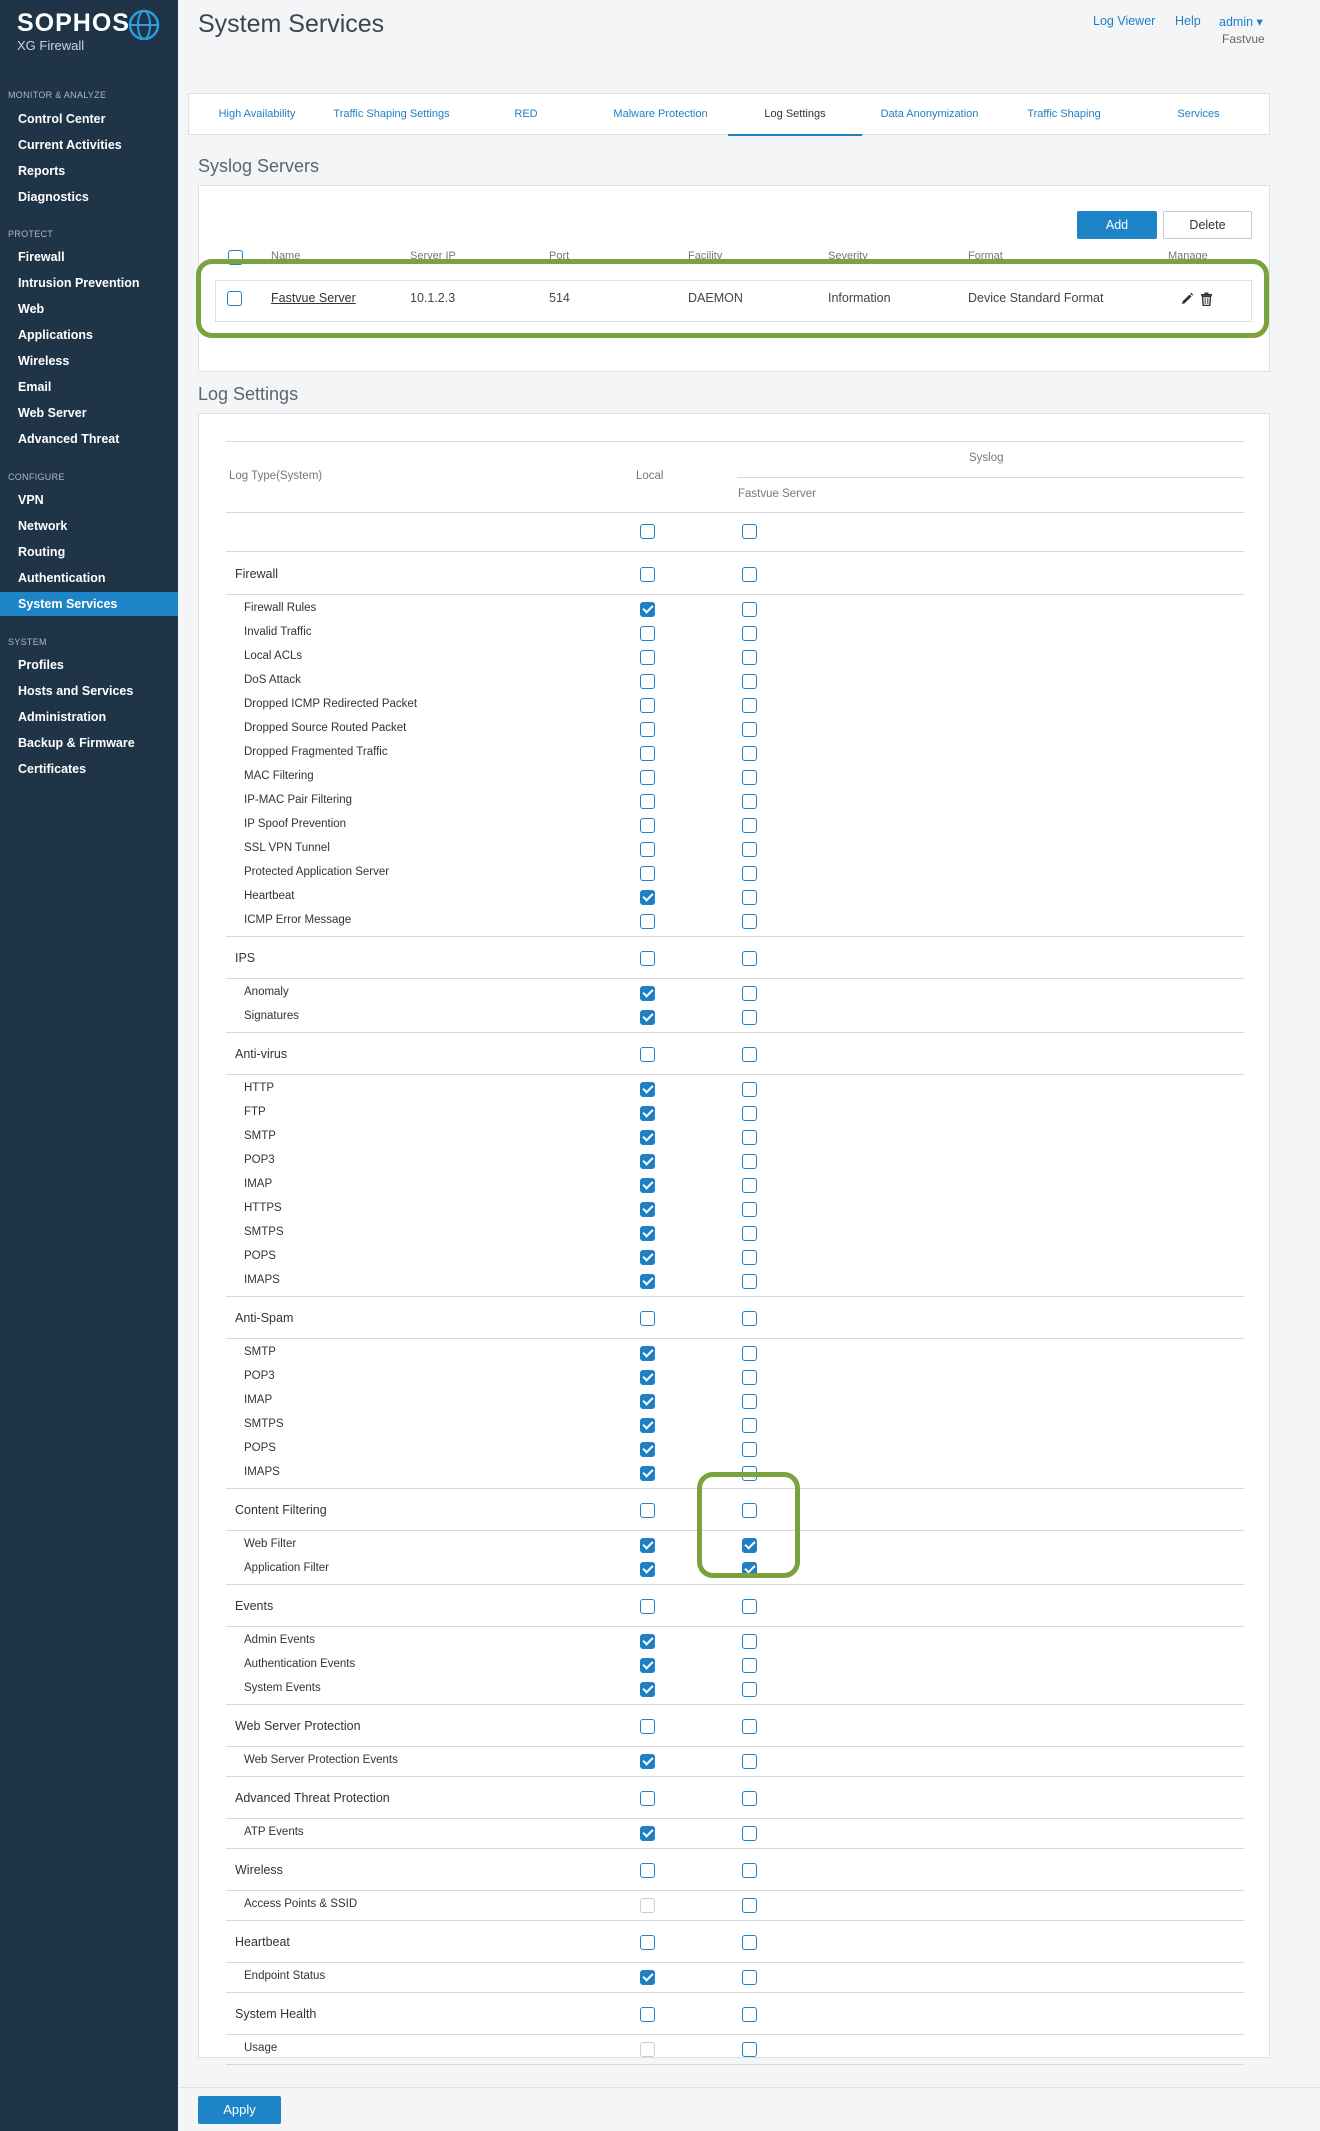 Image resolution: width=1320 pixels, height=2131 pixels. Describe the element at coordinates (89, 309) in the screenshot. I see `sidebar-item-web: Web` at that location.